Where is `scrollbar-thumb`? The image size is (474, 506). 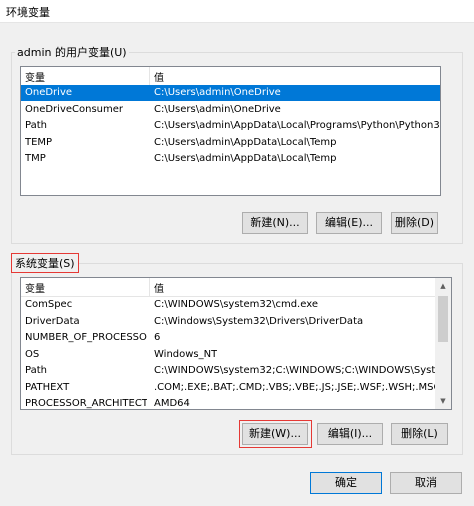
scrollbar-thumb is located at coordinates (443, 319).